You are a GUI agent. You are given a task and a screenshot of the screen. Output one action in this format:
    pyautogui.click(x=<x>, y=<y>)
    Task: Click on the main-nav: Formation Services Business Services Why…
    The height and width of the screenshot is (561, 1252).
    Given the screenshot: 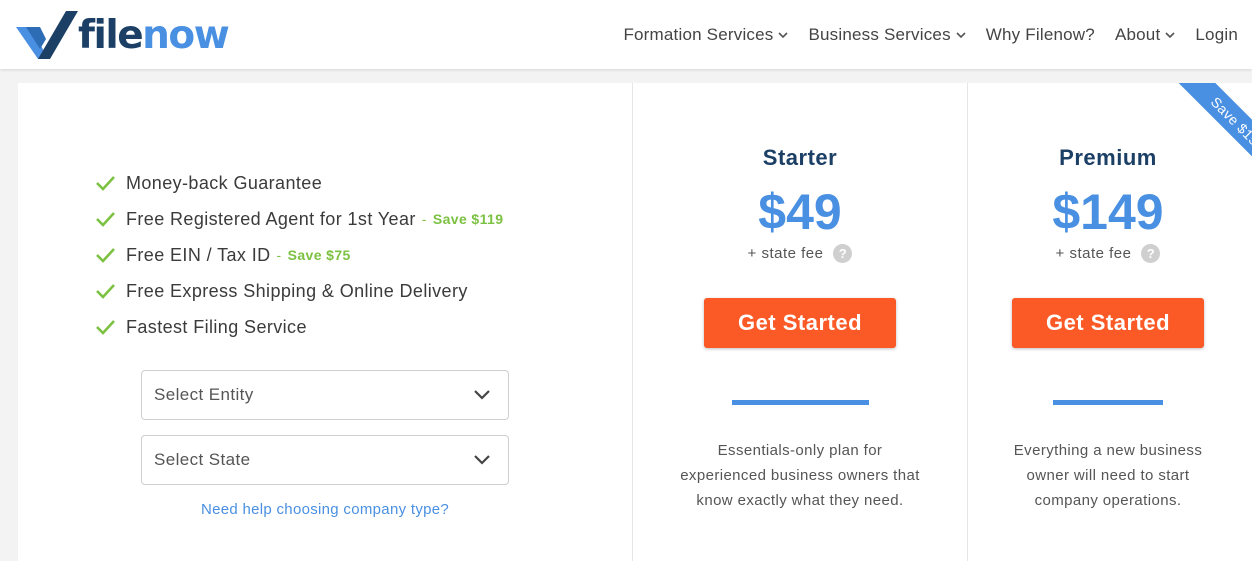 What is the action you would take?
    pyautogui.click(x=920, y=34)
    